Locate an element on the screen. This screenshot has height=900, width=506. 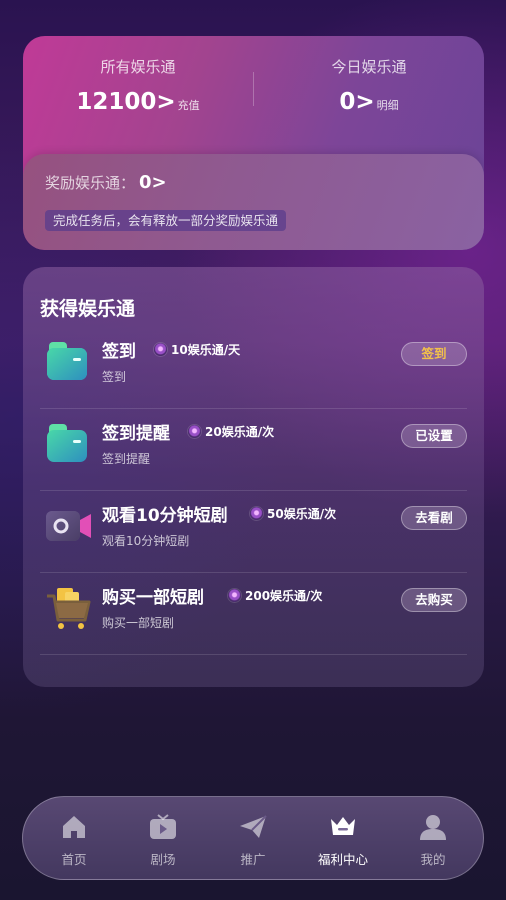
task-row-watch: 观看10分钟短剧 50娱乐通/次 观看10分钟短剧 去看剧 is located at coordinates (253, 532).